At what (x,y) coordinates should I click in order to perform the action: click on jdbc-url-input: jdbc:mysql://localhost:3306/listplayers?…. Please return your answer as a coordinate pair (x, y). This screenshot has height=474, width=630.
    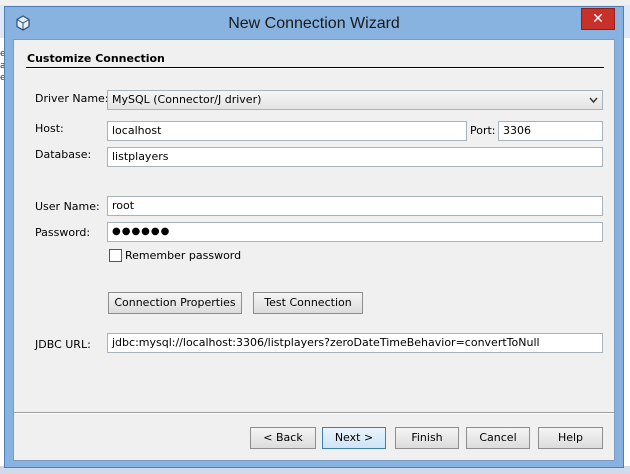
    Looking at the image, I should click on (355, 343).